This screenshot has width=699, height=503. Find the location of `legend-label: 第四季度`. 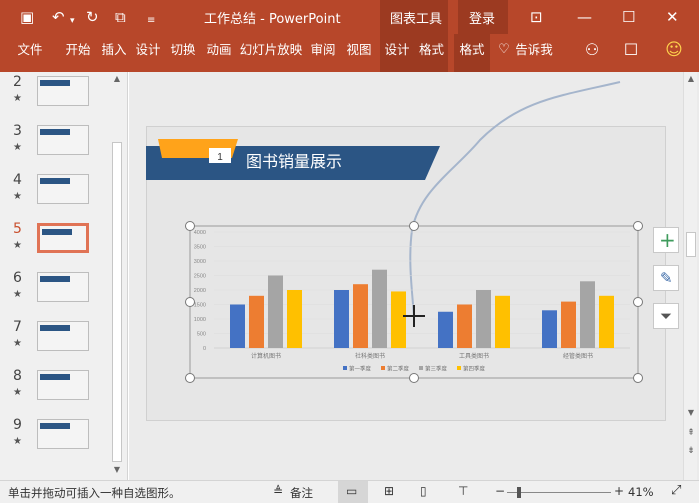

legend-label: 第四季度 is located at coordinates (474, 369).